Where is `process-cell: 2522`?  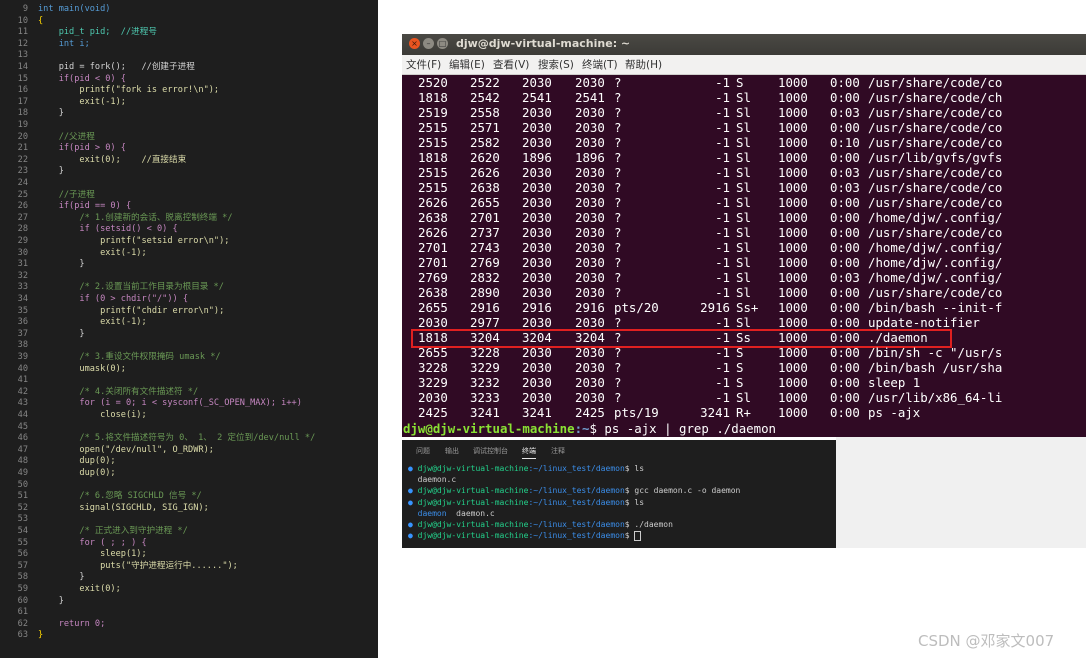 process-cell: 2522 is located at coordinates (485, 82).